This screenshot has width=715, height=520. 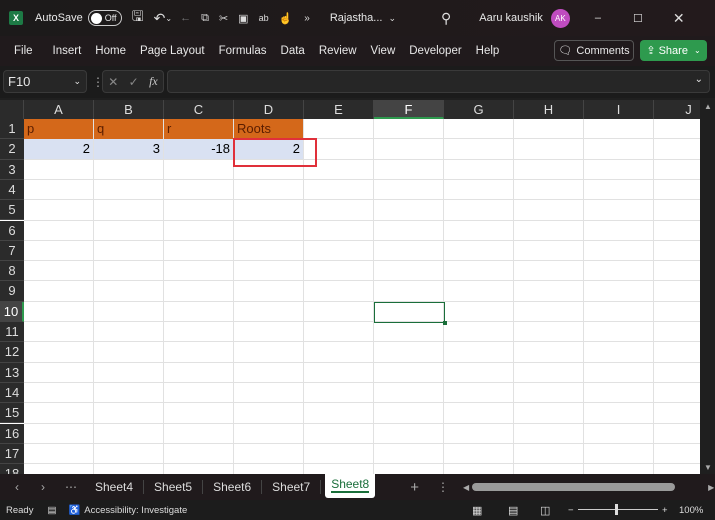 I want to click on row-header-1: 1, so click(x=12, y=129).